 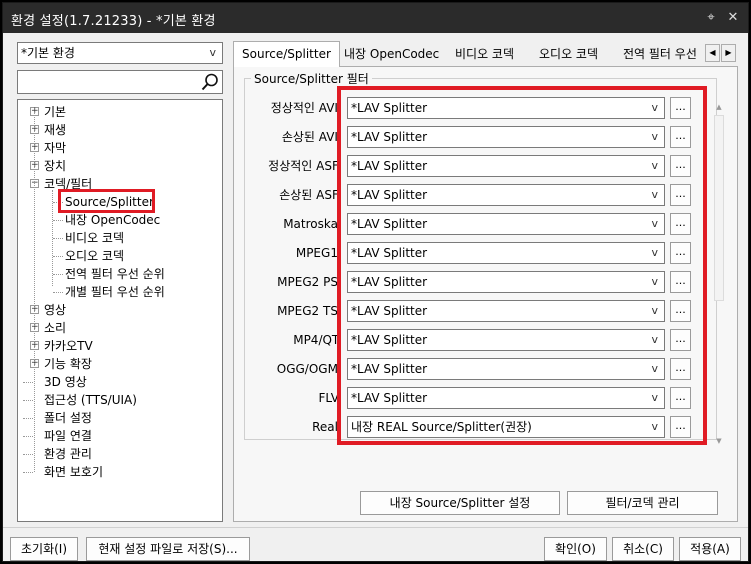 What do you see at coordinates (55, 148) in the screenshot?
I see `tree-item-label: 자막` at bounding box center [55, 148].